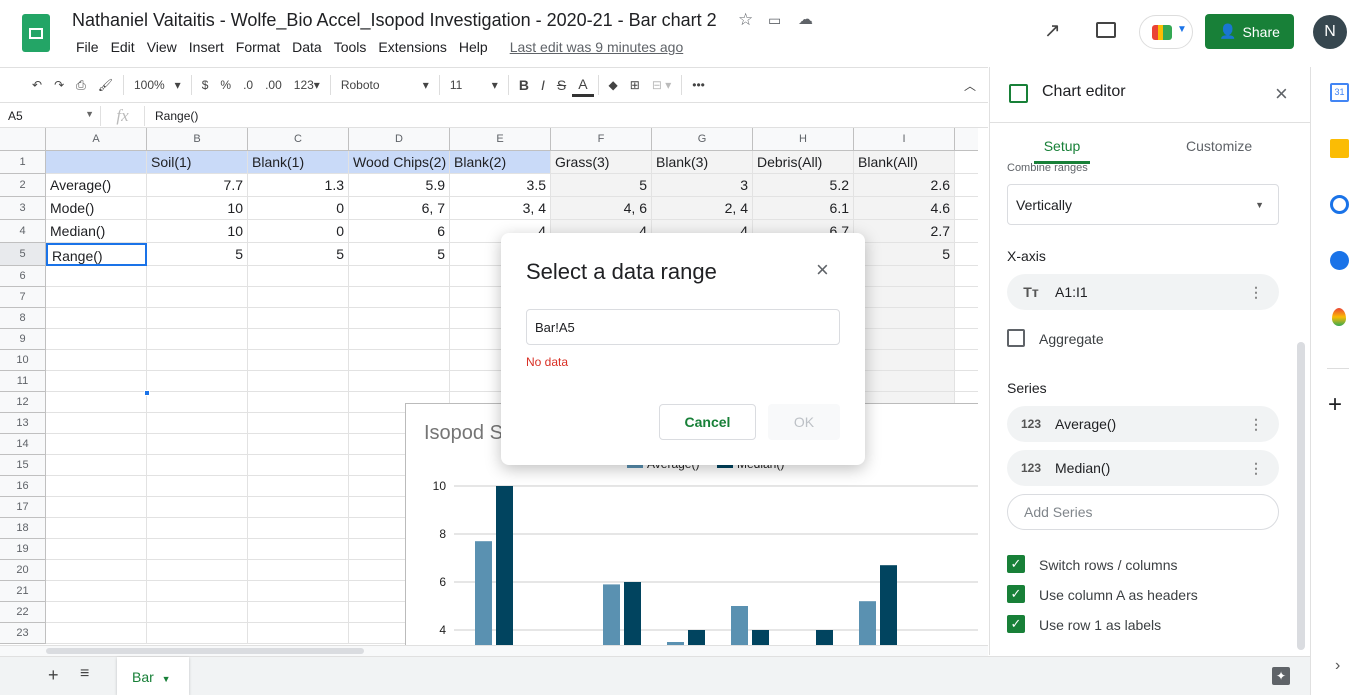 The image size is (1364, 695). I want to click on name-box: A5 ▼, so click(50, 116).